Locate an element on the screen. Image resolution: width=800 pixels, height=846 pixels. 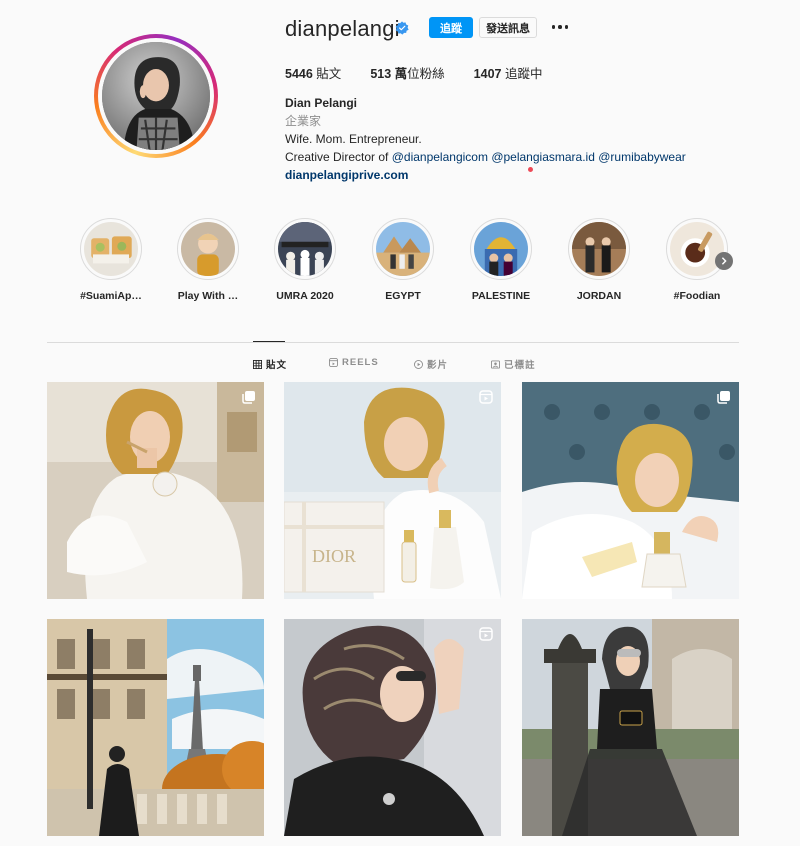
following-count: 1407 追蹤中 is located at coordinates (508, 72).